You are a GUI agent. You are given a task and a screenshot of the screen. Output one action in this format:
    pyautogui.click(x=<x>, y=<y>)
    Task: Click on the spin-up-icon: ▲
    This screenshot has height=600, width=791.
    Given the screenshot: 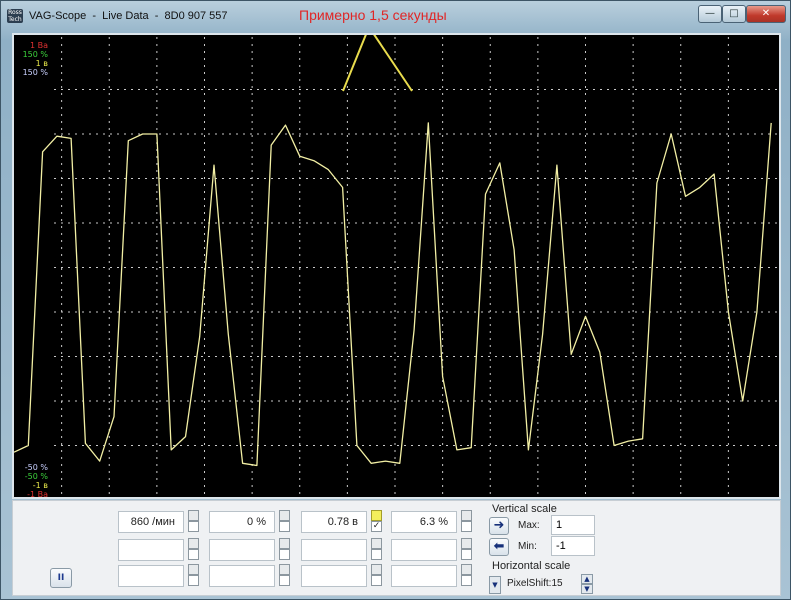 What is the action you would take?
    pyautogui.click(x=587, y=579)
    